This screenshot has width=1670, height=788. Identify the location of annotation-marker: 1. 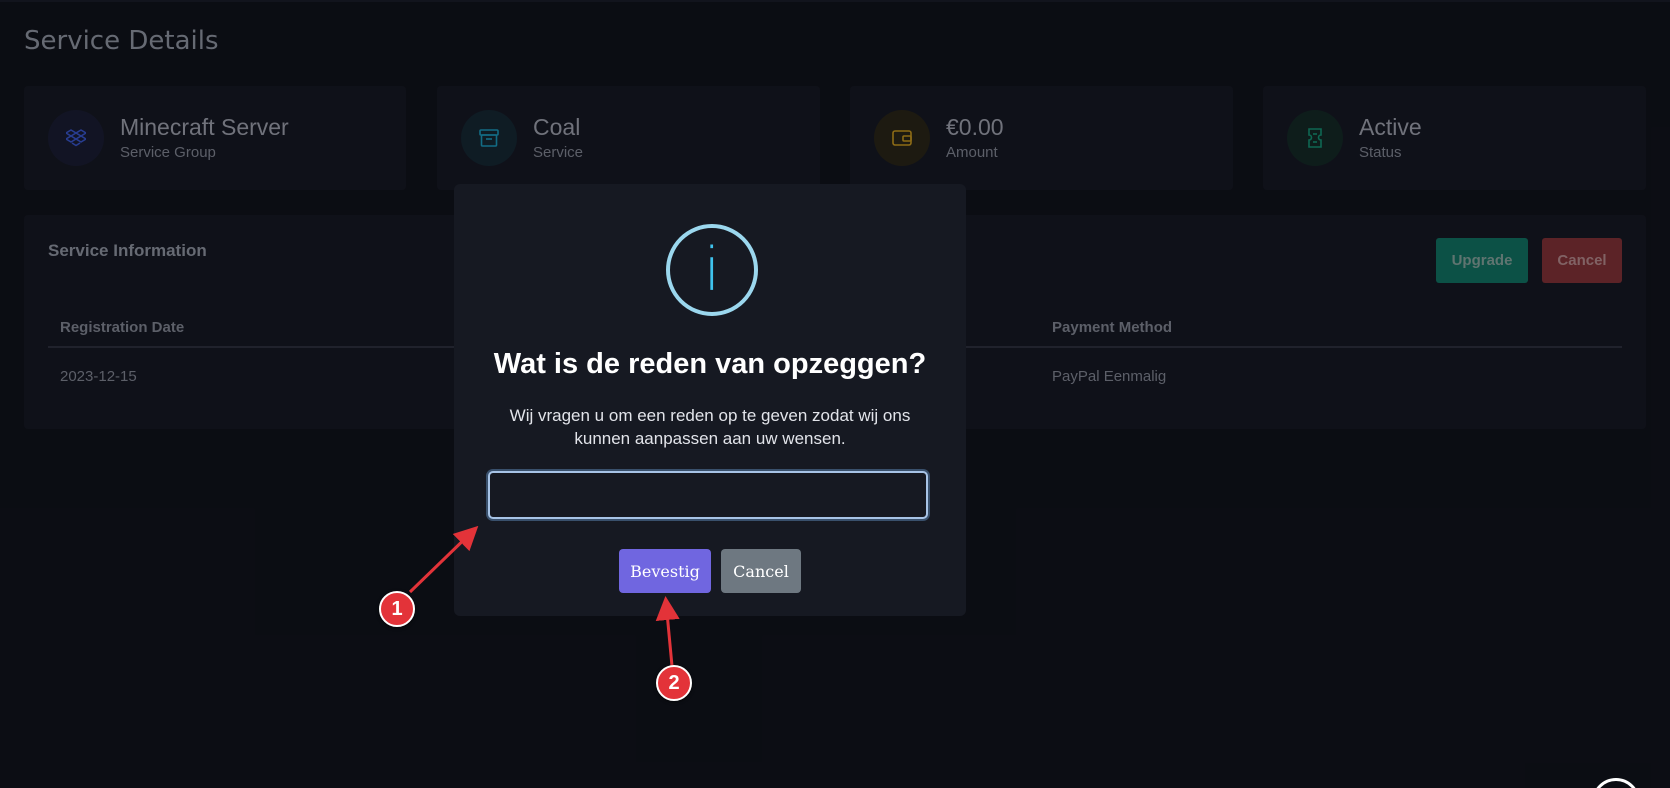
(397, 609).